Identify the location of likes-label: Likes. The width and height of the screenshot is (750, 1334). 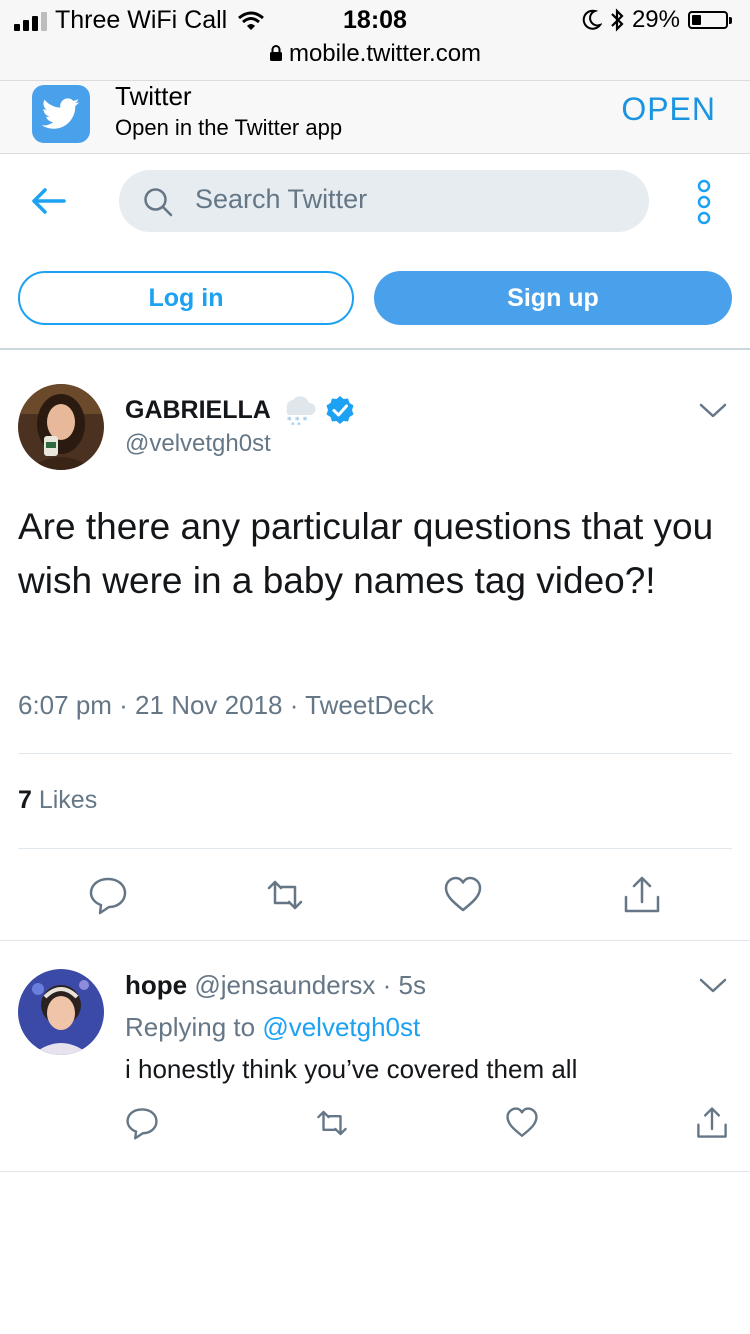
(64, 800).